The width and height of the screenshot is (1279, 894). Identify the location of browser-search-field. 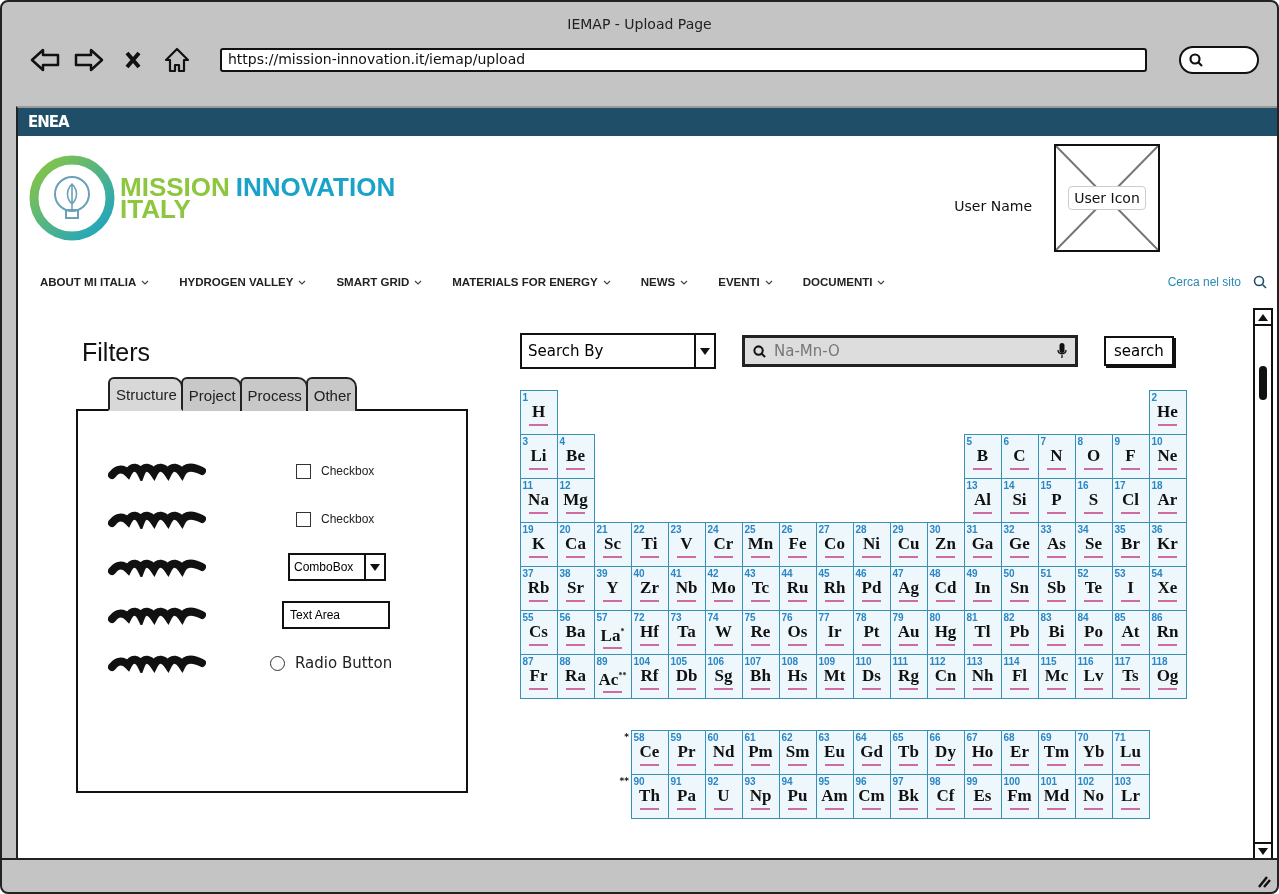
(1219, 60).